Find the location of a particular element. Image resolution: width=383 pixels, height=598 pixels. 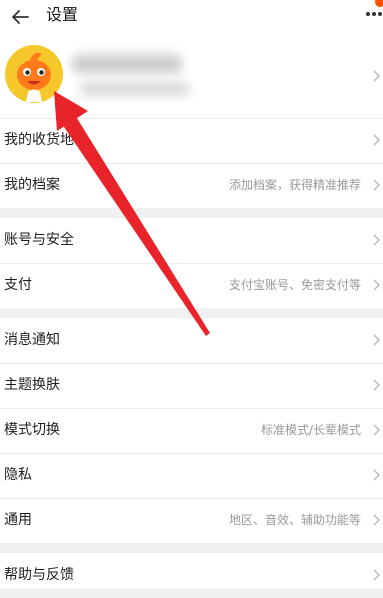

row-label: 模式切换 is located at coordinates (32, 430).